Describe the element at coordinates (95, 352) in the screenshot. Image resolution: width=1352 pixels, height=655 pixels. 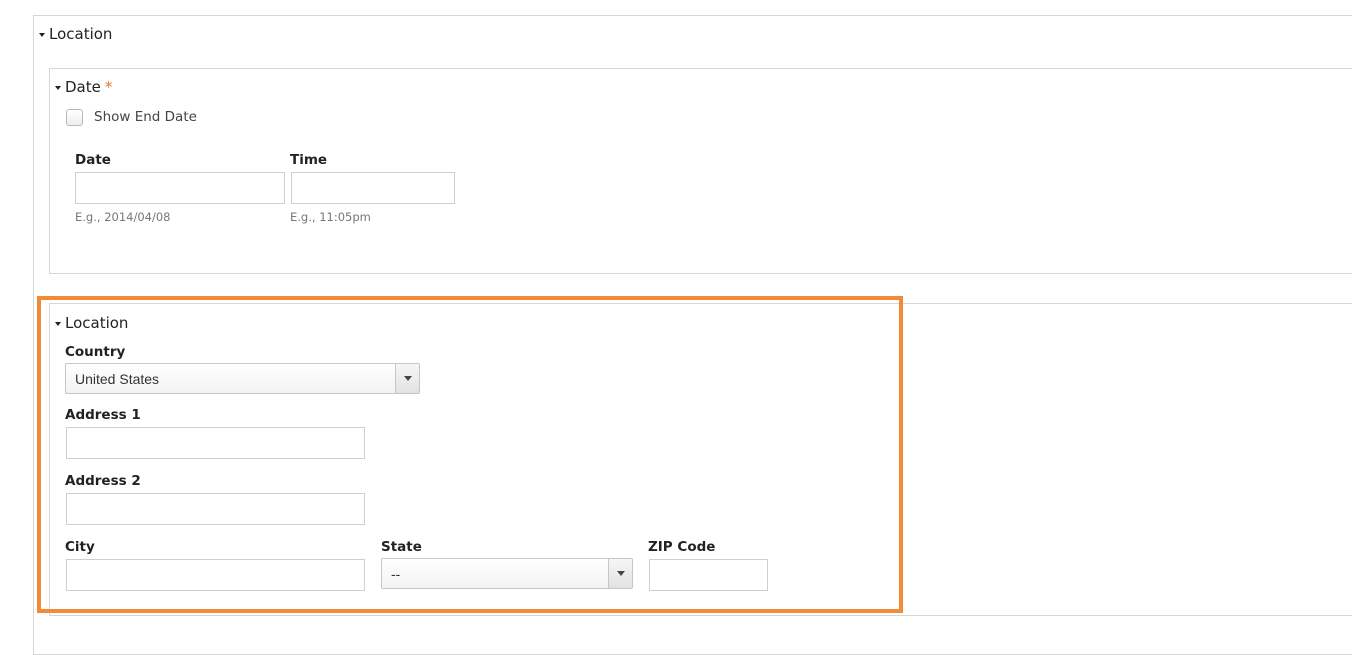
I see `country-label: Country` at that location.